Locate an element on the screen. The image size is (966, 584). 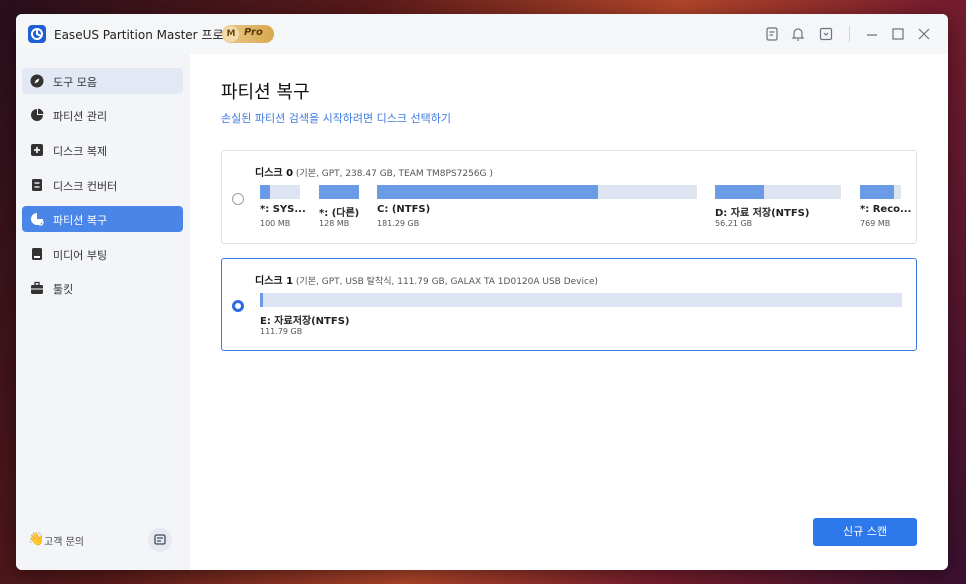
disk-0-meta: (기본, GPT, 238.47 GB, TEAM TM8PS7256G ) is located at coordinates (394, 174).